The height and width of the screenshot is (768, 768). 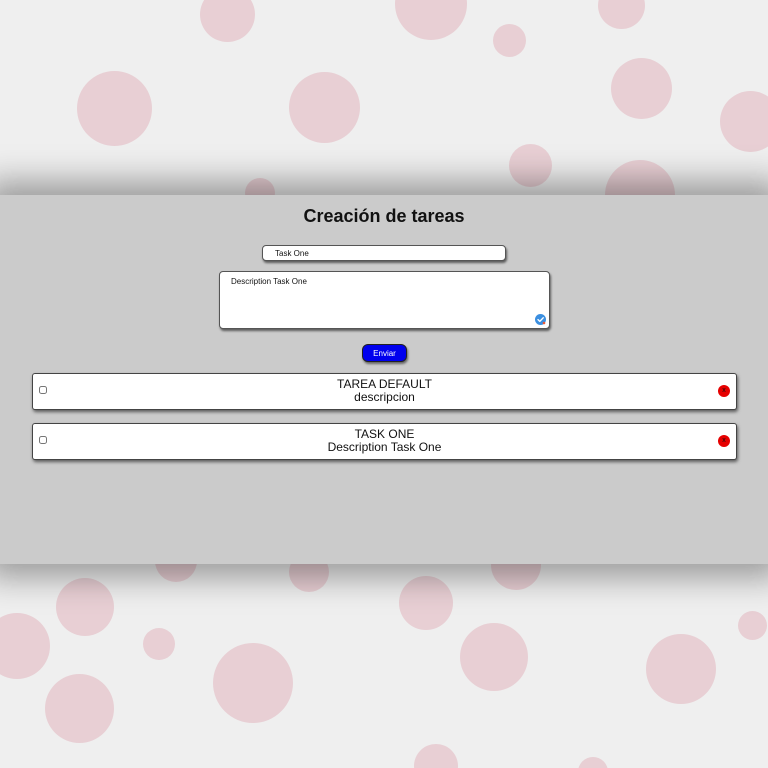 I want to click on task-card: TAREA DEFAULT descripcion x, so click(x=384, y=391).